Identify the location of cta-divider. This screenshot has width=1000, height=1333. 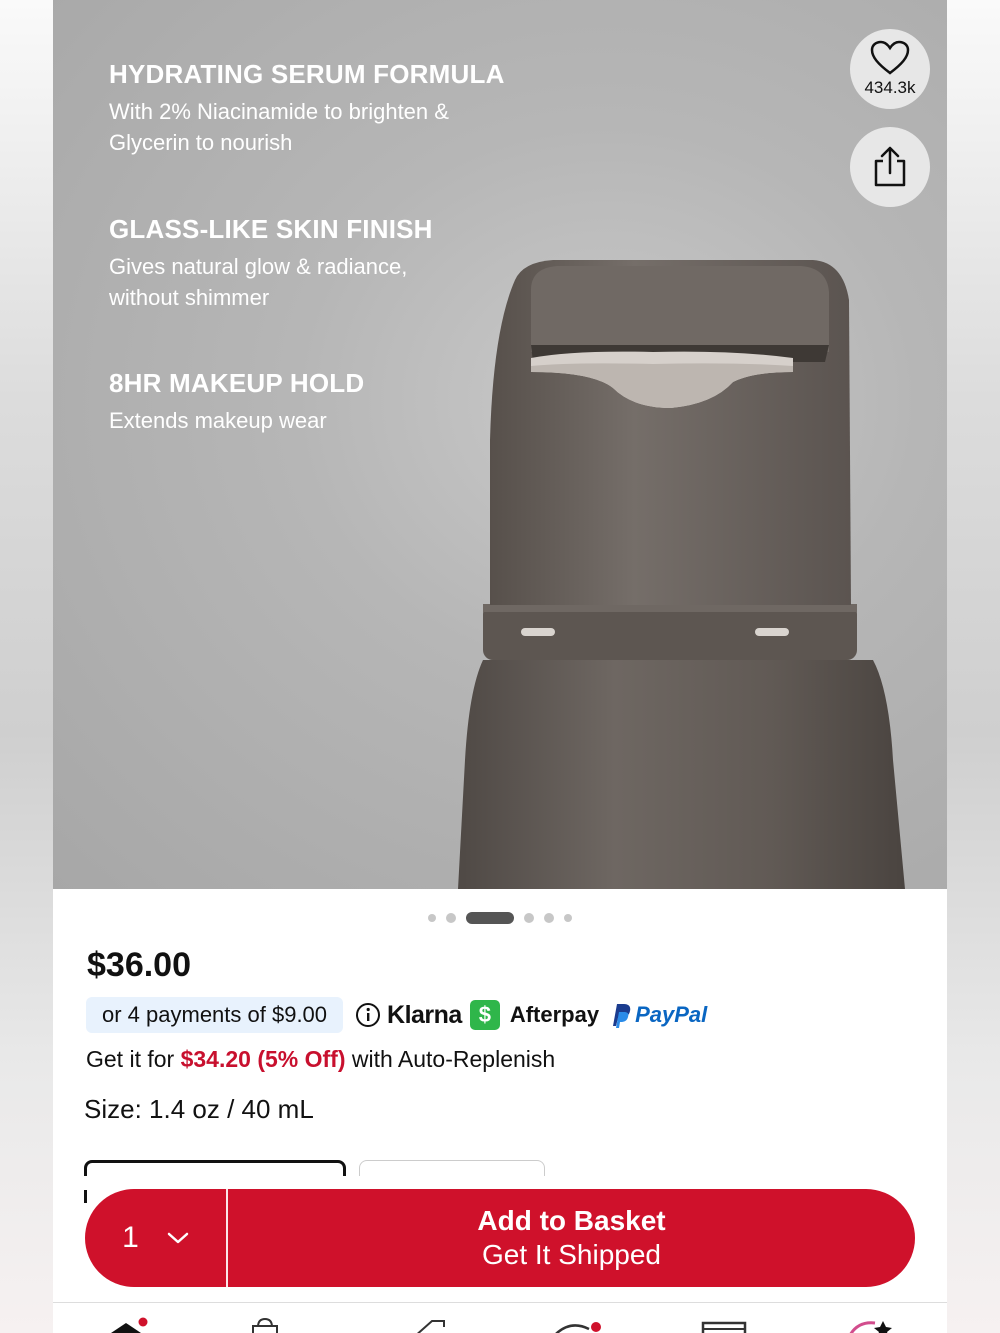
(227, 1238).